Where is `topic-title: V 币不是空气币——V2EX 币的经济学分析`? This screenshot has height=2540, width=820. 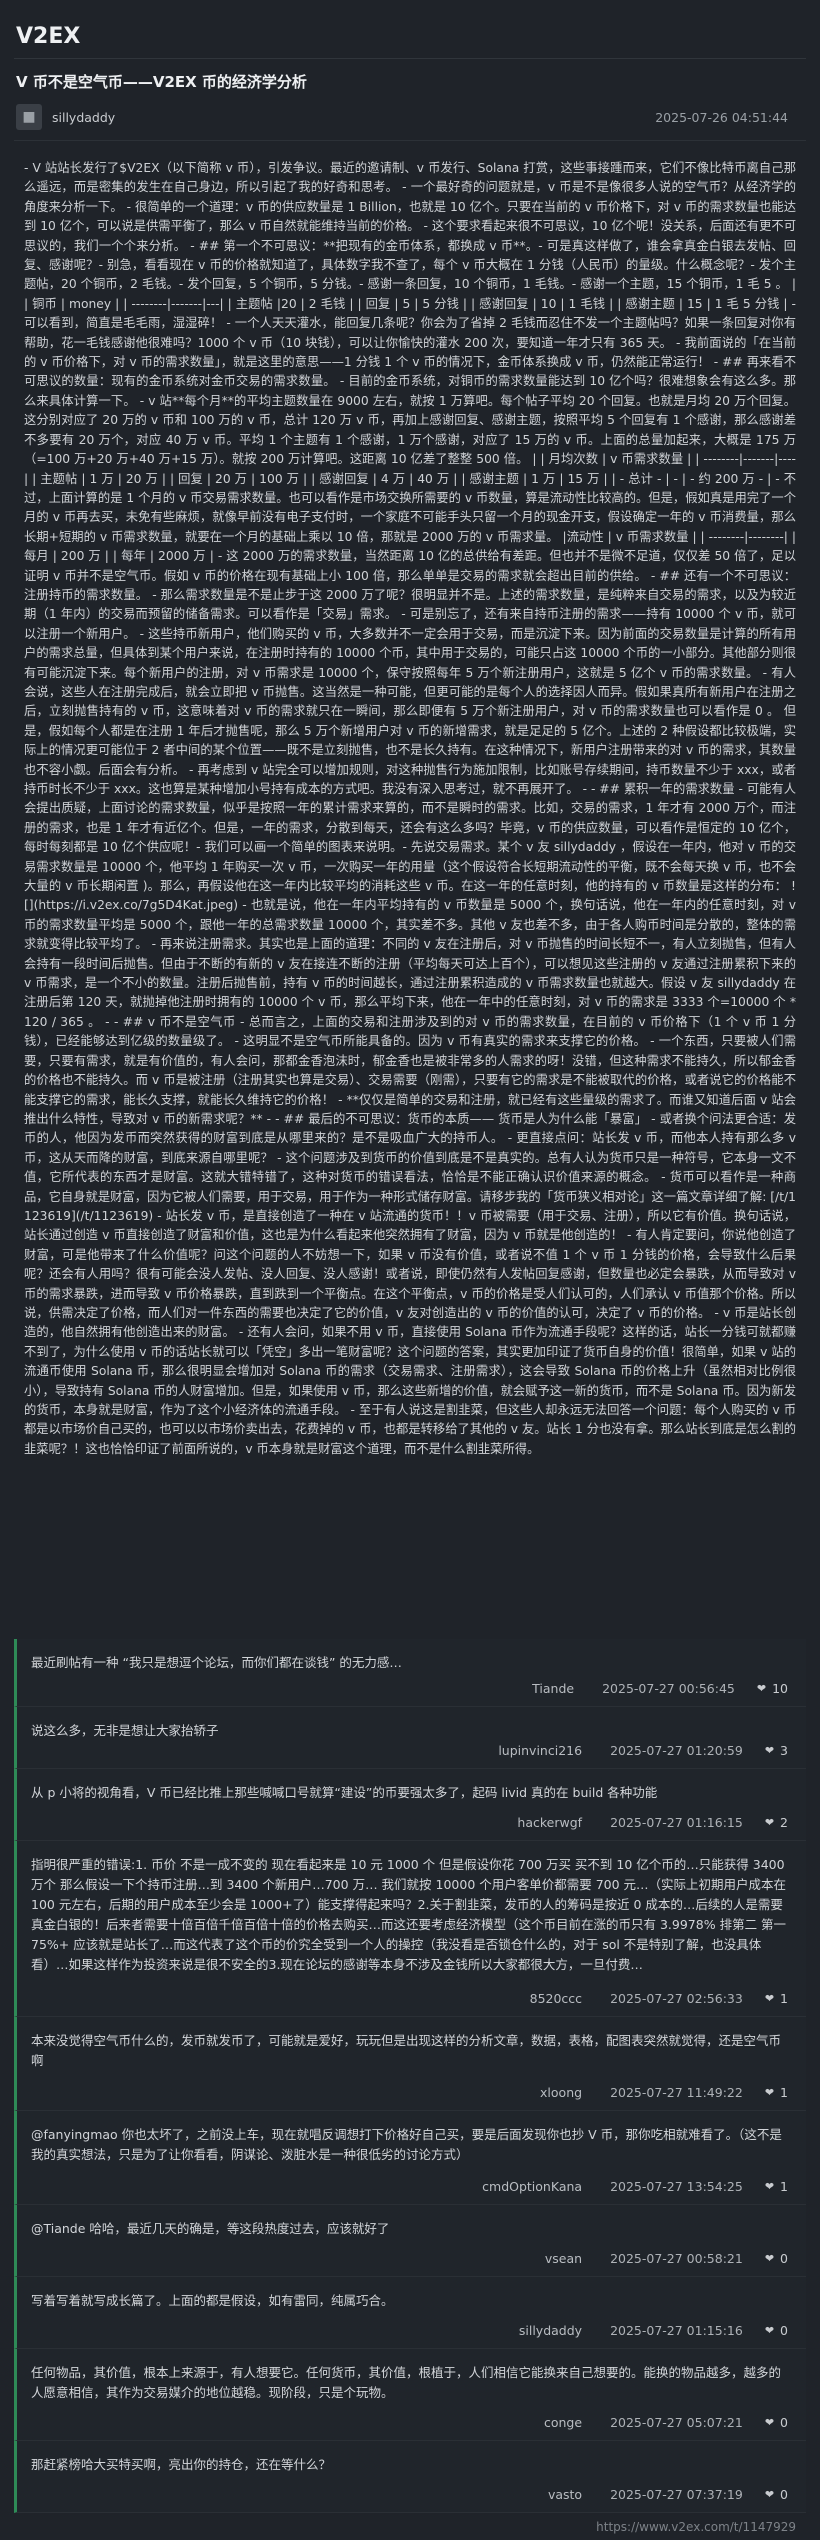
topic-title: V 币不是空气币——V2EX 币的经济学分析 is located at coordinates (161, 82).